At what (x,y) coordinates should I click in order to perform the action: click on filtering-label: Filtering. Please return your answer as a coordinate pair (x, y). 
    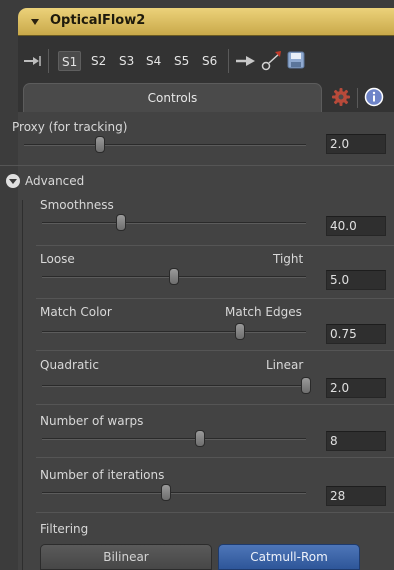
    Looking at the image, I should click on (64, 529).